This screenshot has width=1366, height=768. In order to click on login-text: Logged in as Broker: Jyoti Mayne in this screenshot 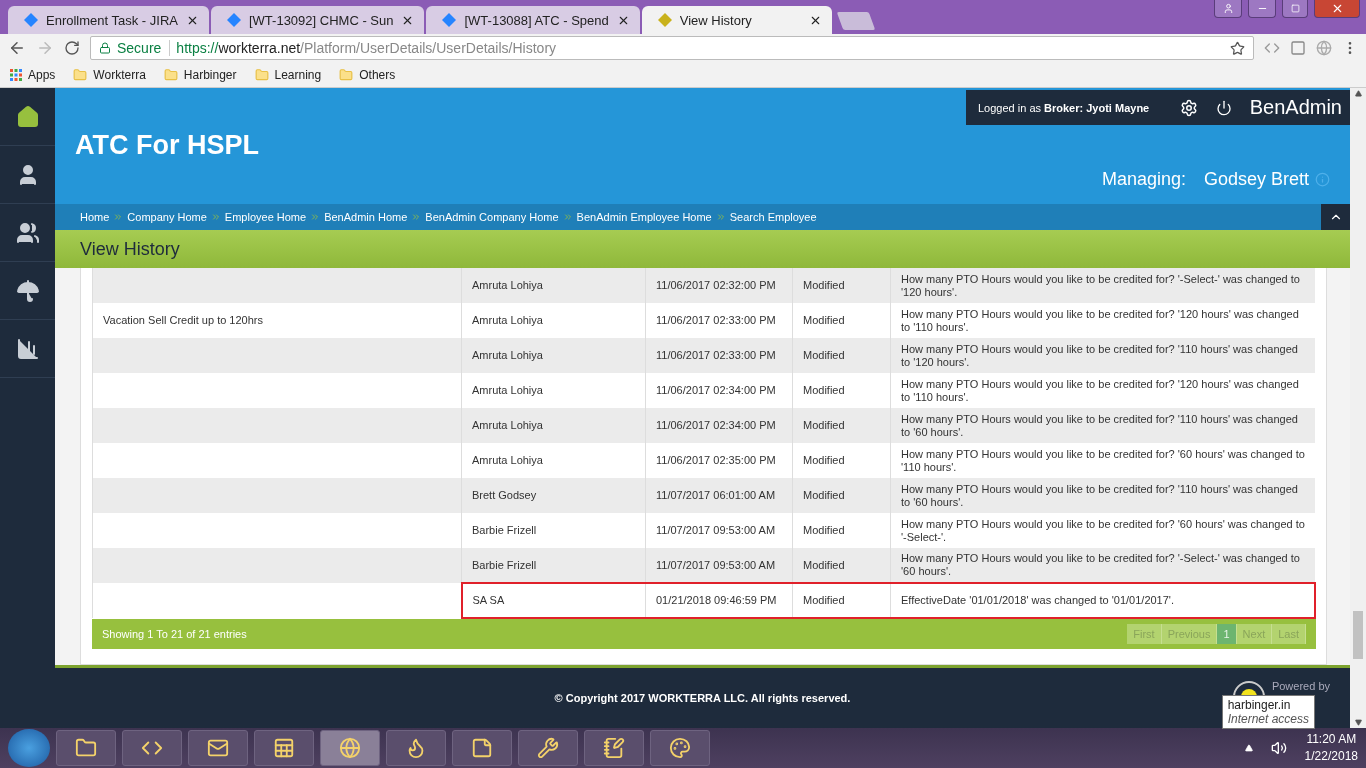, I will do `click(1064, 107)`.